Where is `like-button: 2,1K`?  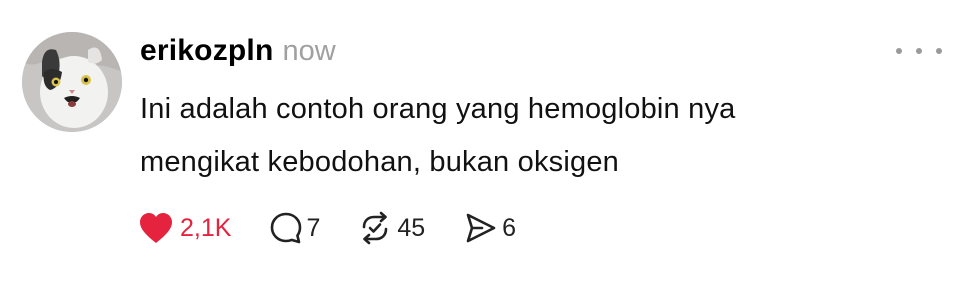 like-button: 2,1K is located at coordinates (184, 228).